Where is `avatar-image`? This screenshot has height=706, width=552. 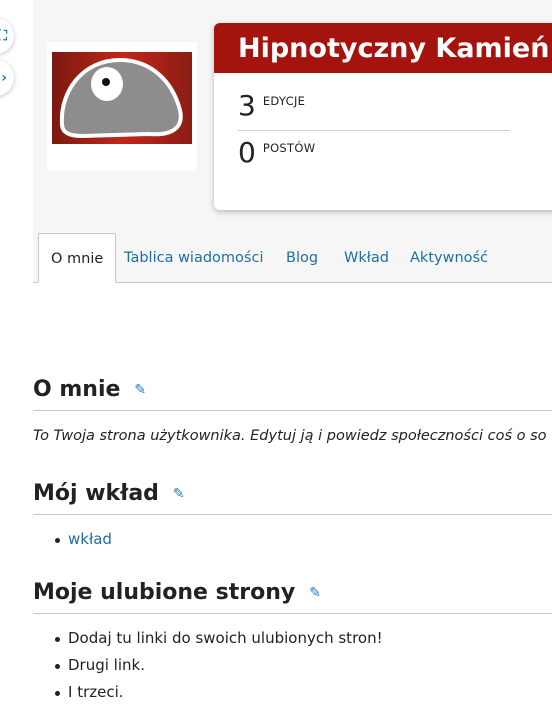 avatar-image is located at coordinates (122, 98).